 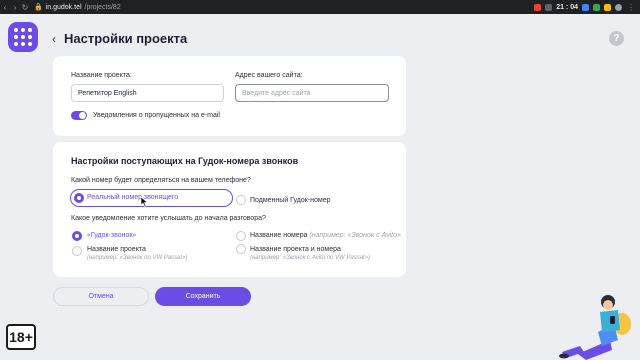 I want to click on option-project-name-hint: (например: «Звонок по VW Passat»), so click(x=137, y=258).